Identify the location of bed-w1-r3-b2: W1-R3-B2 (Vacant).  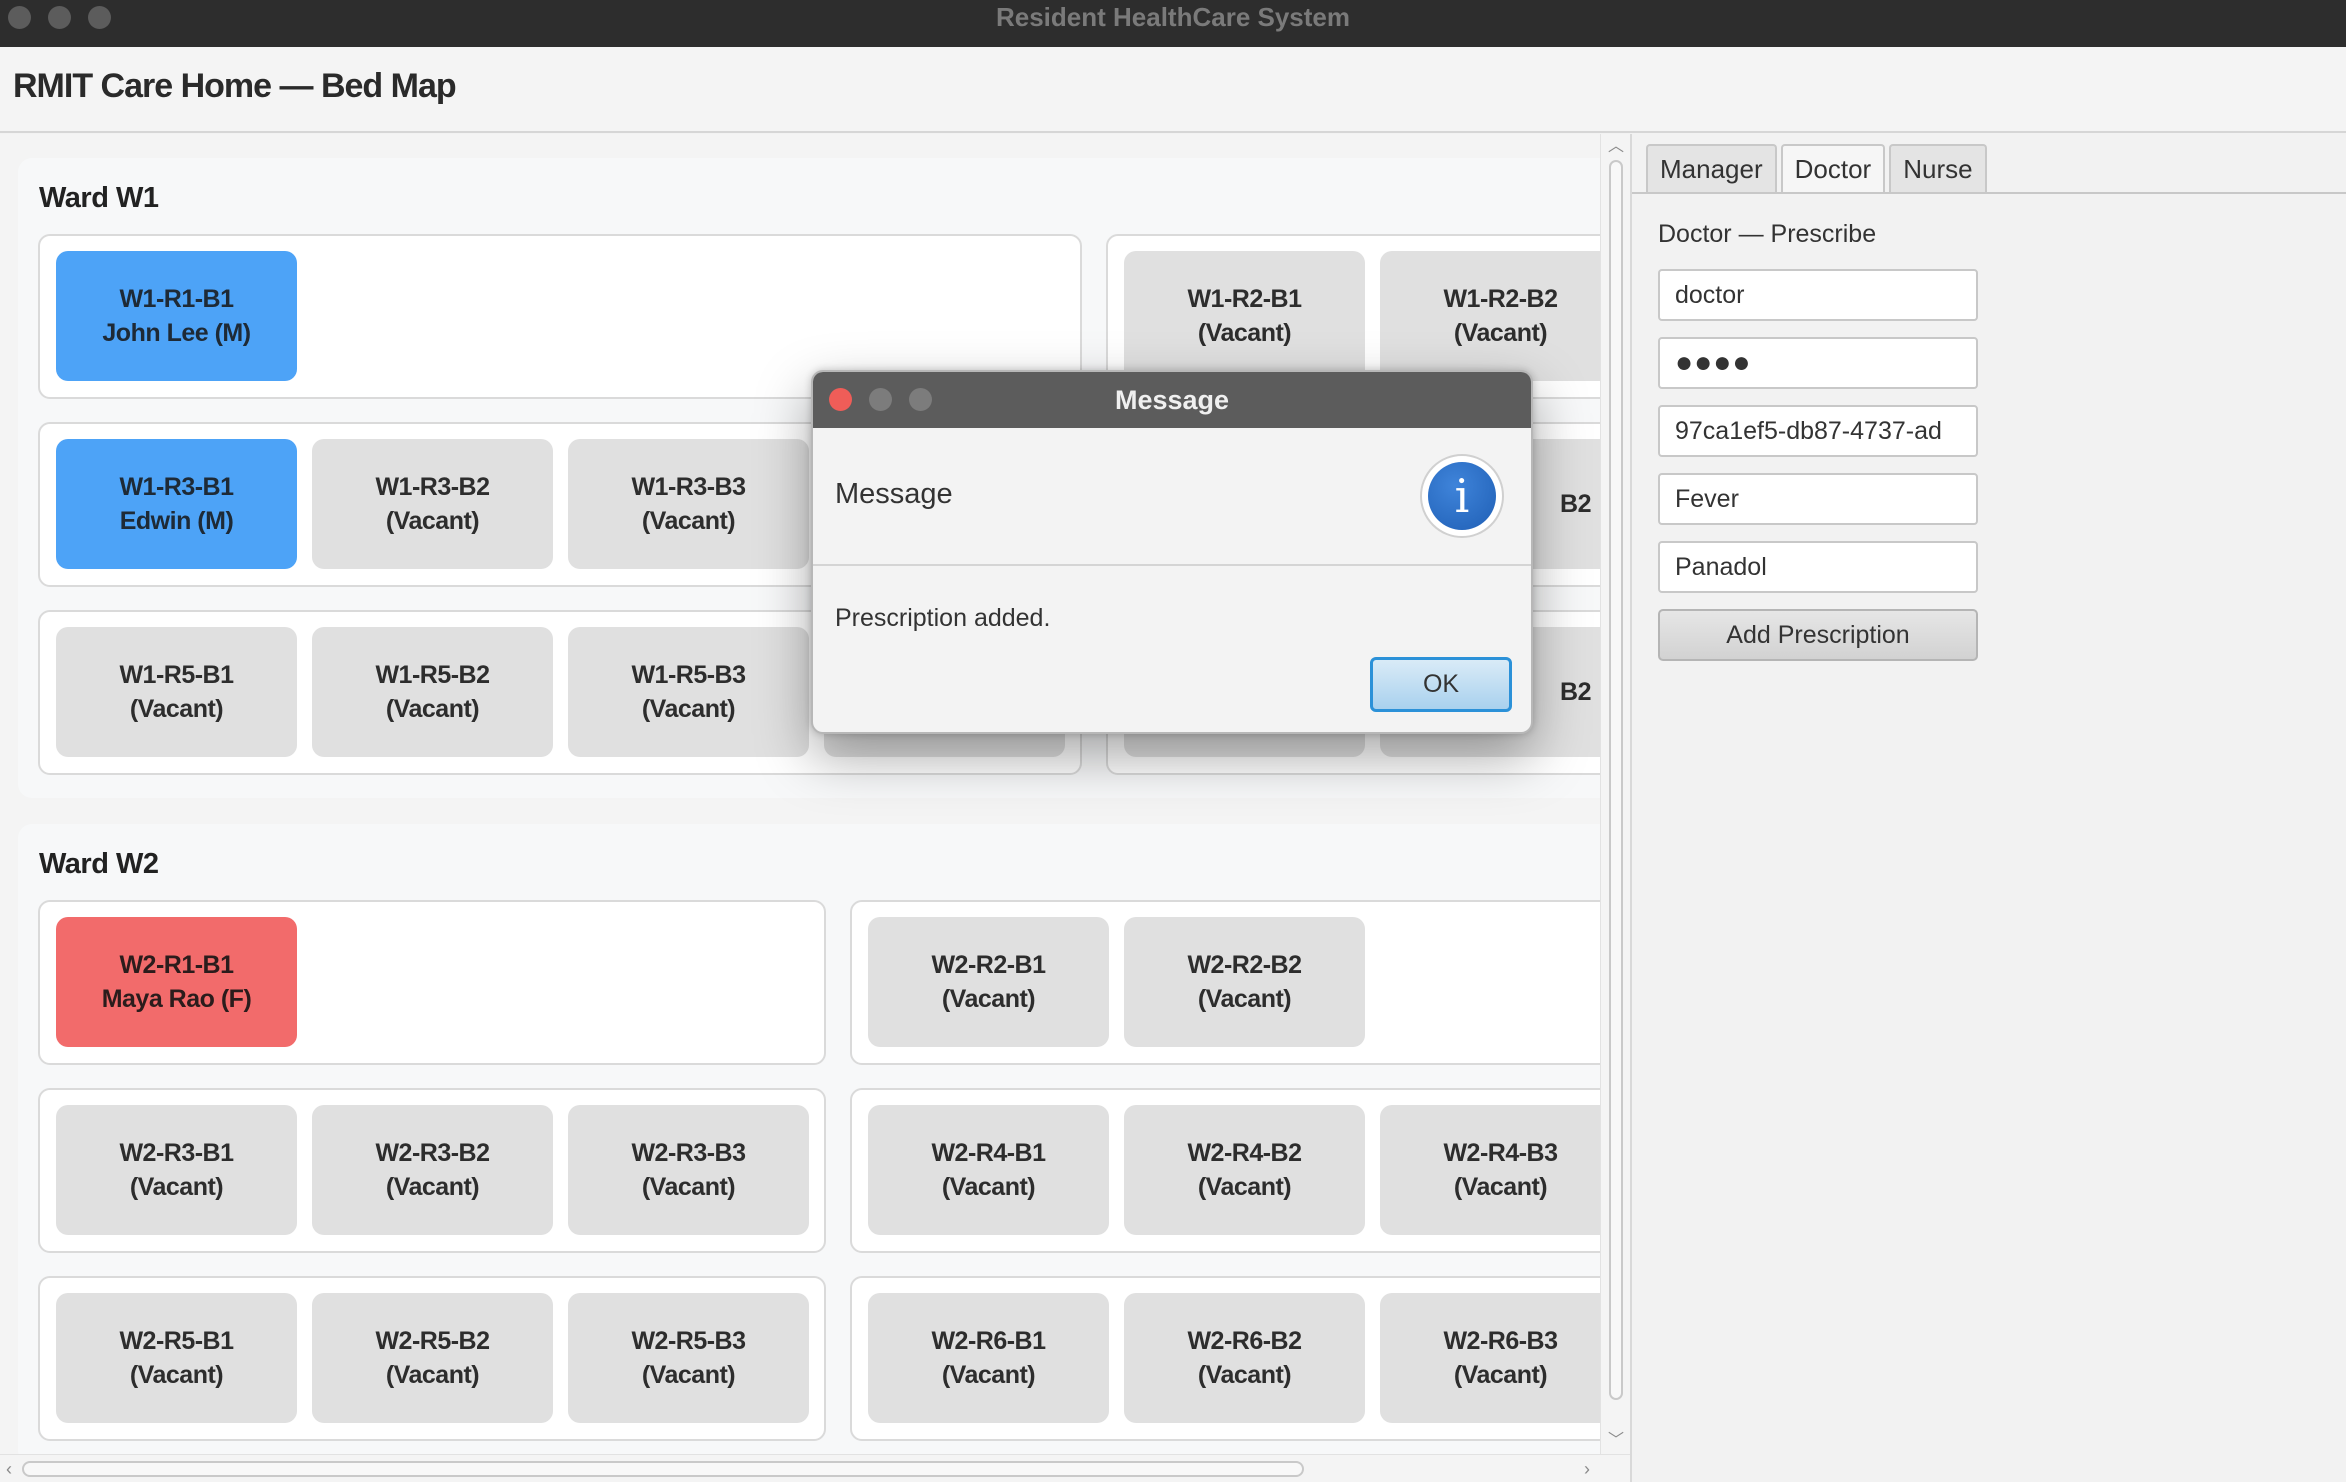
(432, 504).